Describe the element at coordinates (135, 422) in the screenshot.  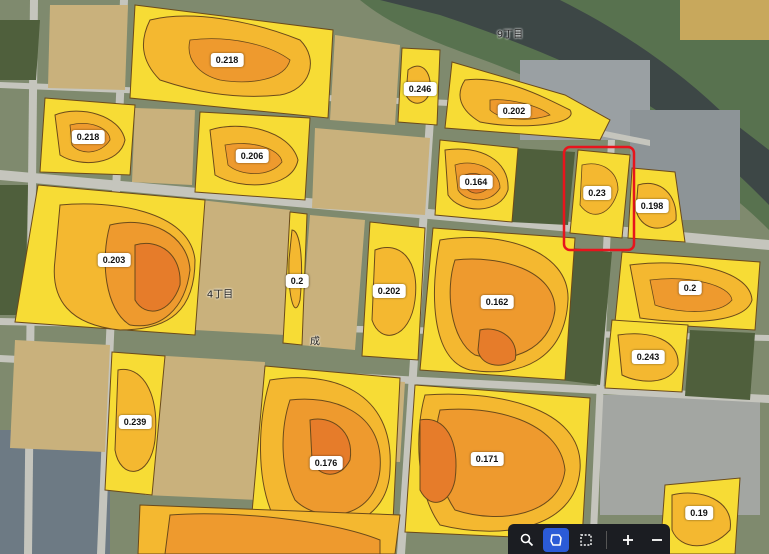
I see `field-value-label: 0.239` at that location.